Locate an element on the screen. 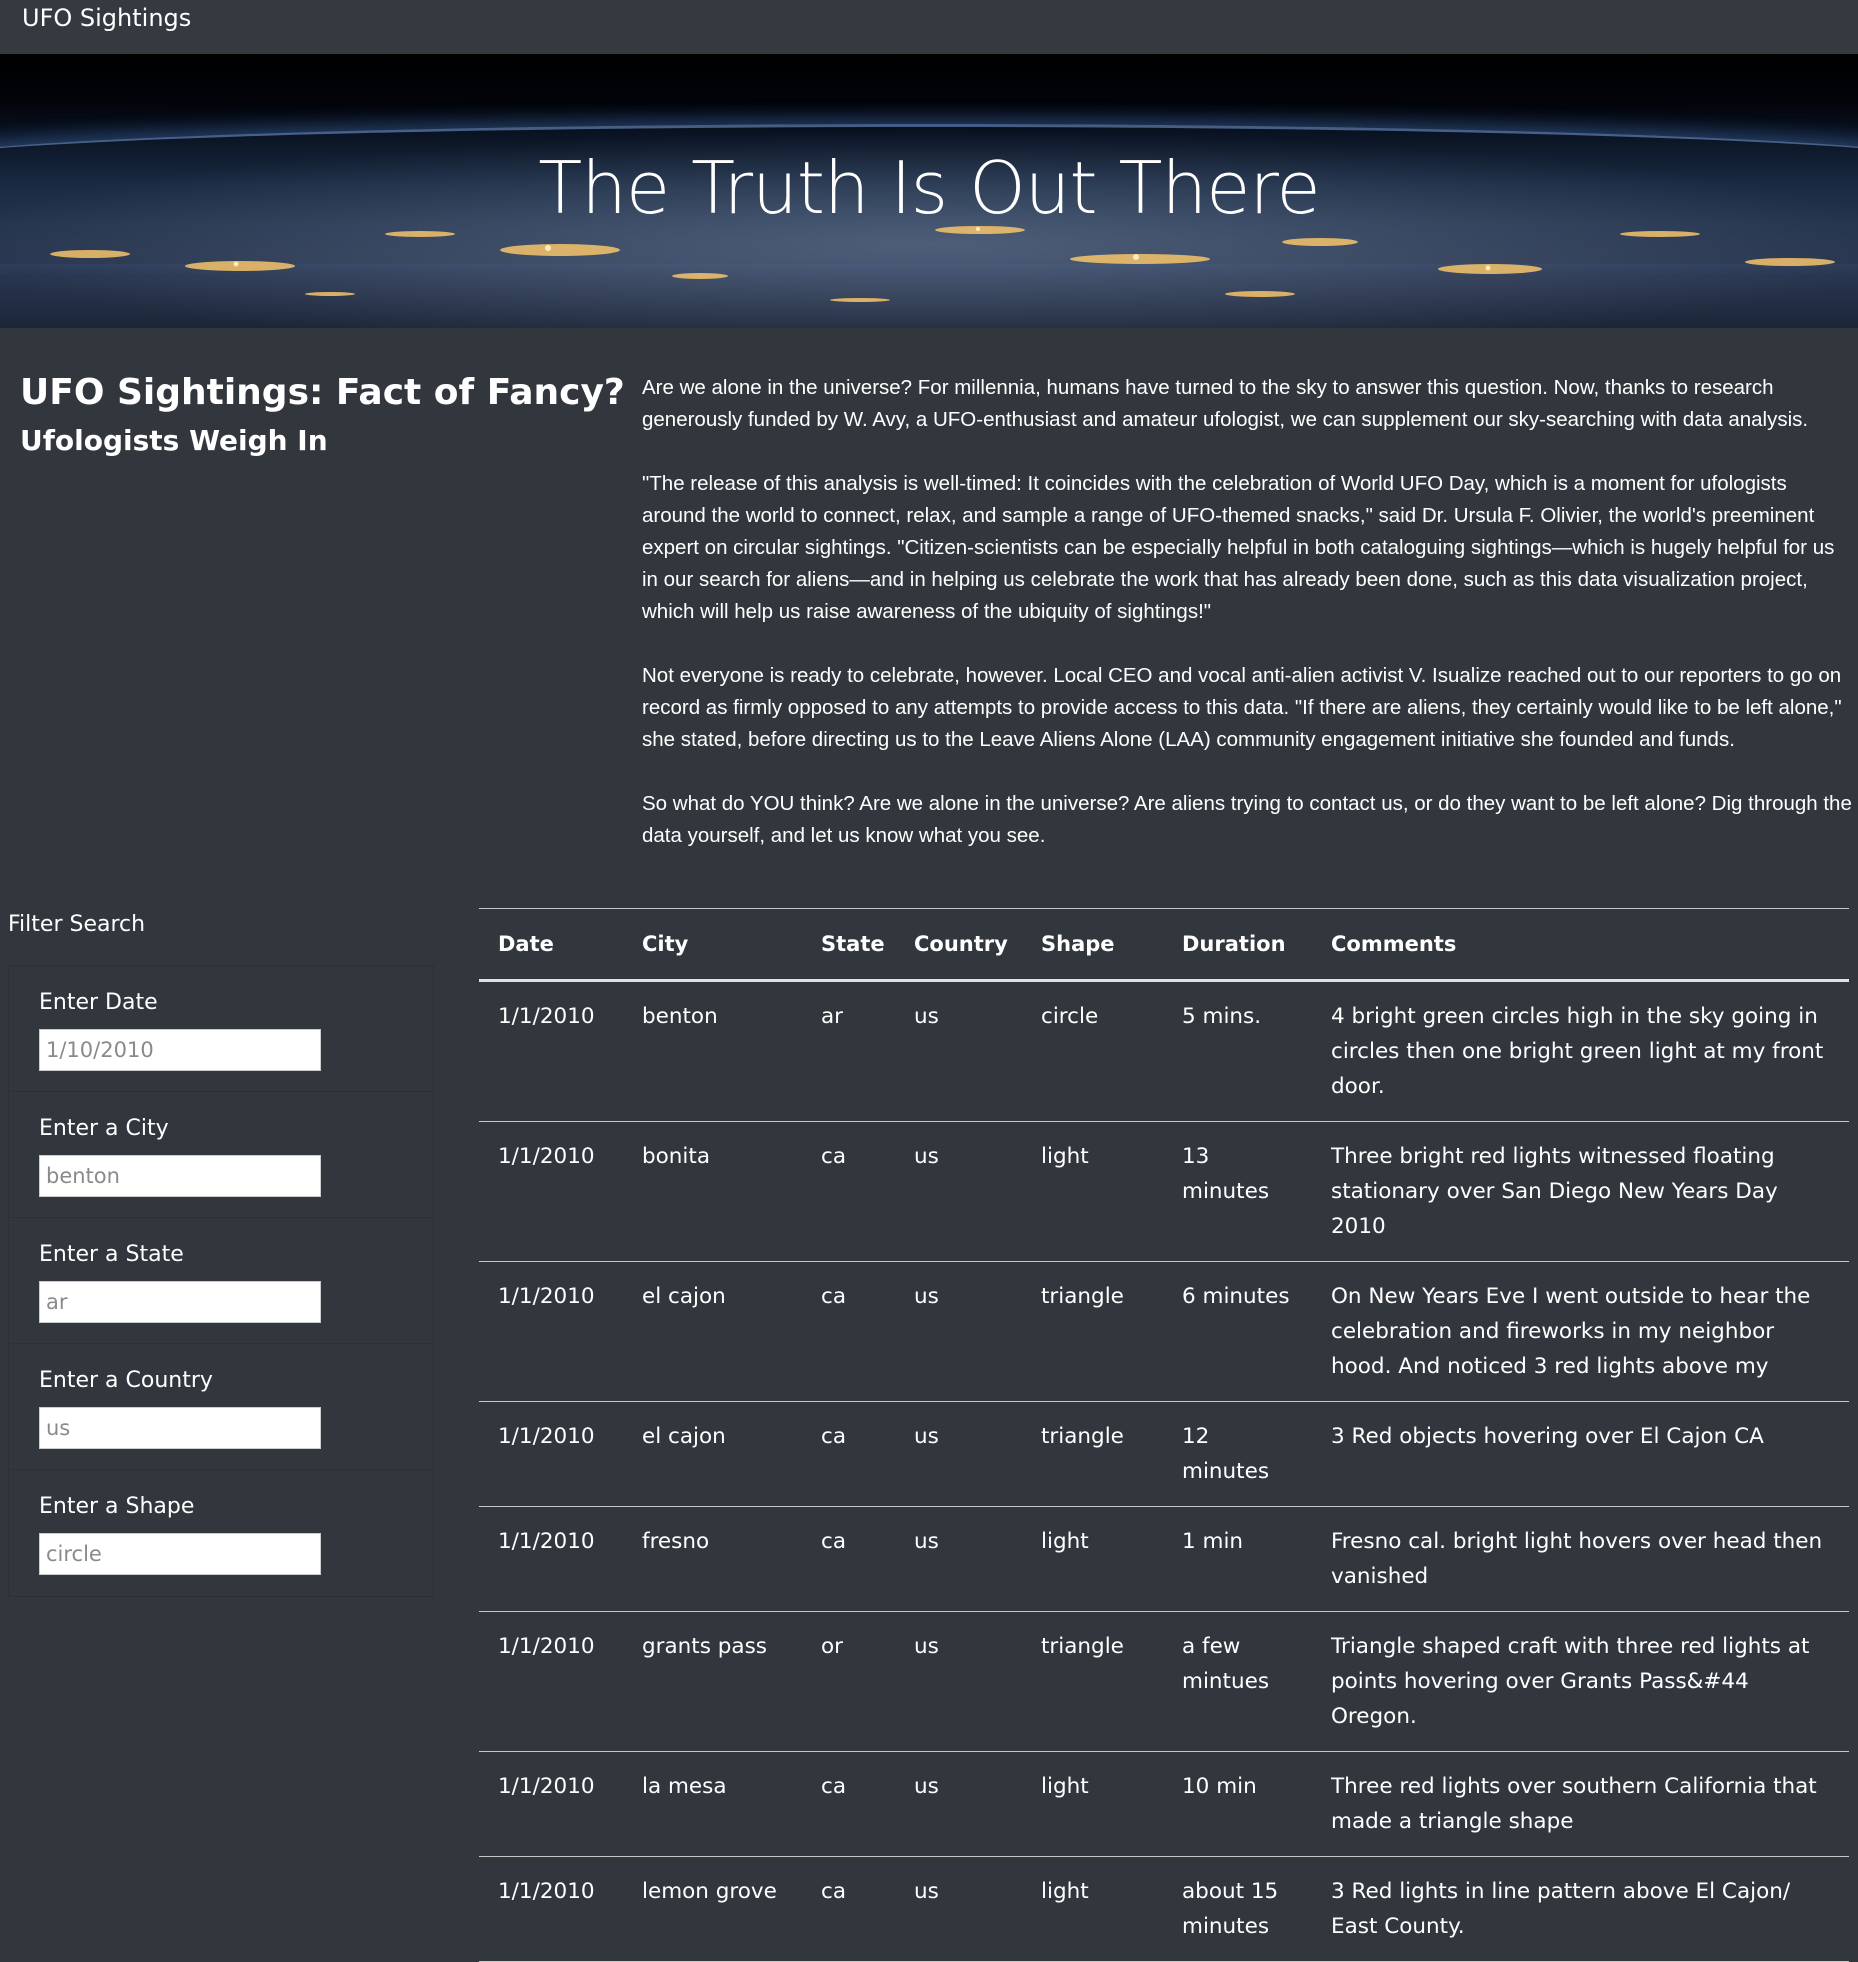 The width and height of the screenshot is (1858, 1962). filter-city-group: Enter a City is located at coordinates (221, 1155).